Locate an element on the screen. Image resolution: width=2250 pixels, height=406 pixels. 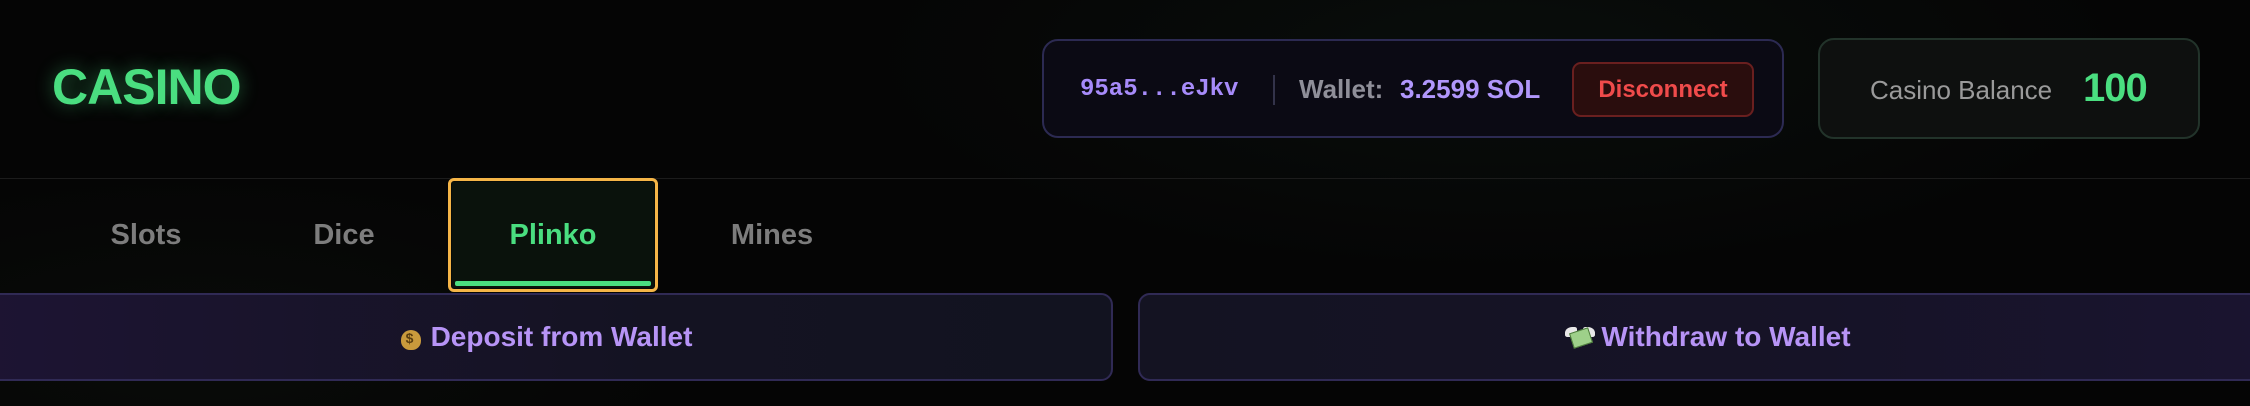
casino-balance-panel: Casino Balance 100 is located at coordinates (2009, 88).